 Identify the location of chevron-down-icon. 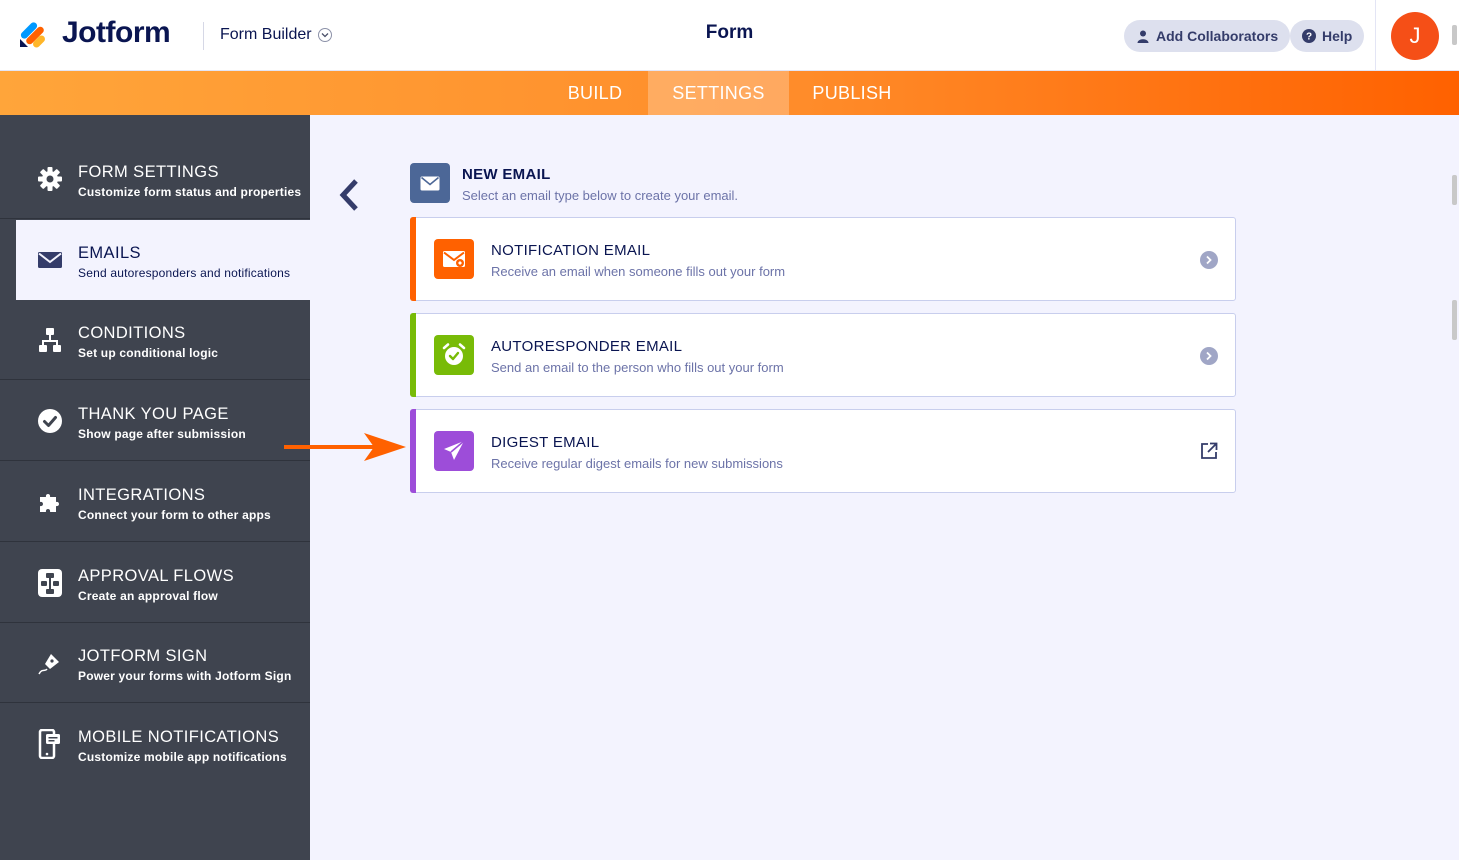
(324, 35).